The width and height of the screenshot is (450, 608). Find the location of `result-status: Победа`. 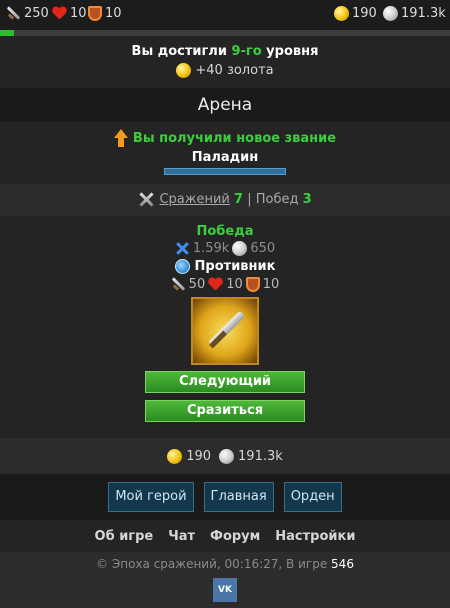

result-status: Победа is located at coordinates (225, 231).